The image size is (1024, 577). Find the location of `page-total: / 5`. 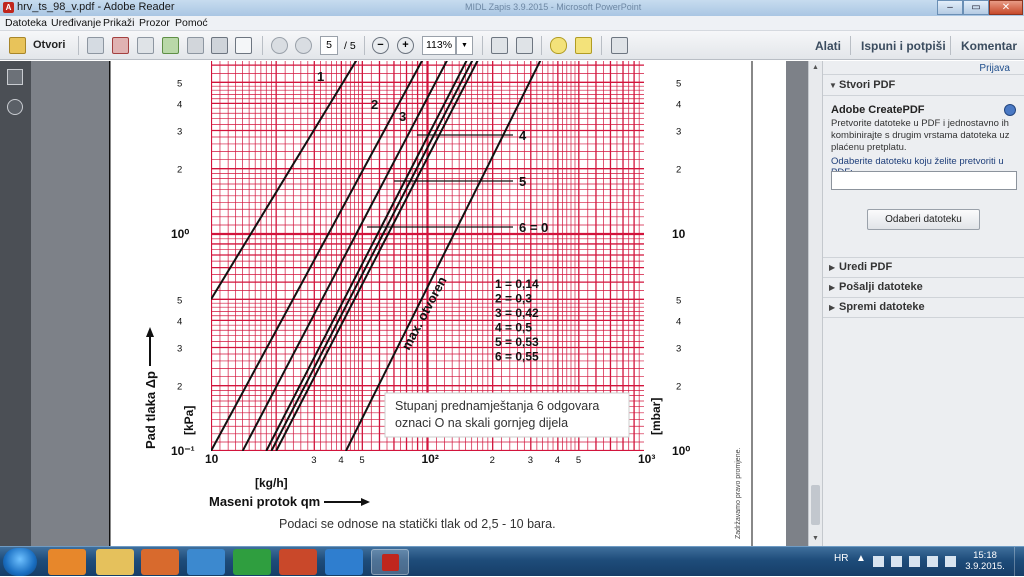

page-total: / 5 is located at coordinates (350, 46).